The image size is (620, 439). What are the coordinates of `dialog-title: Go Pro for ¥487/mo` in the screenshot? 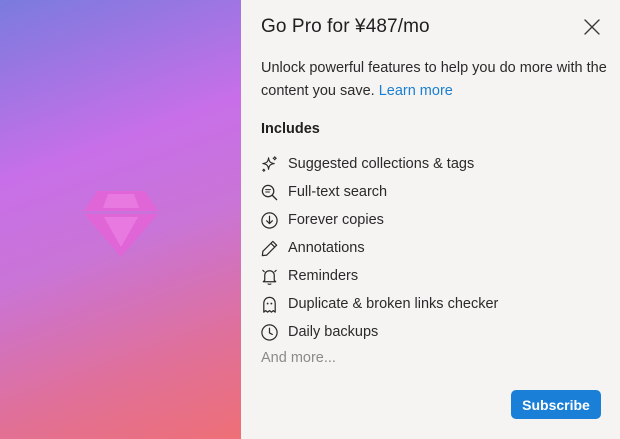 It's located at (345, 26).